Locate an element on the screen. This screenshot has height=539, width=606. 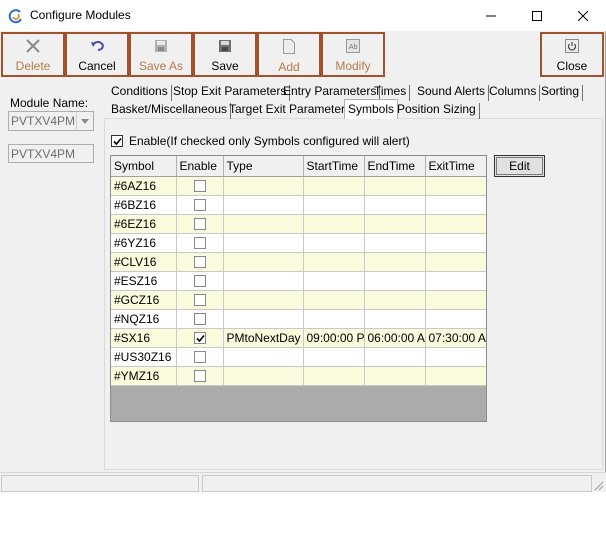
table-row: #6AZ16 is located at coordinates (298, 186).